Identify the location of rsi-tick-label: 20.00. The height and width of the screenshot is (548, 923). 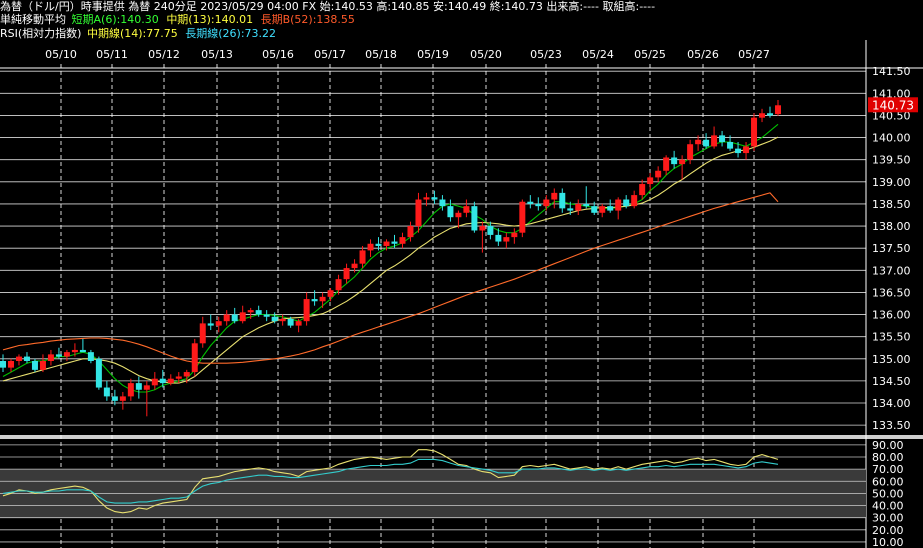
(888, 530).